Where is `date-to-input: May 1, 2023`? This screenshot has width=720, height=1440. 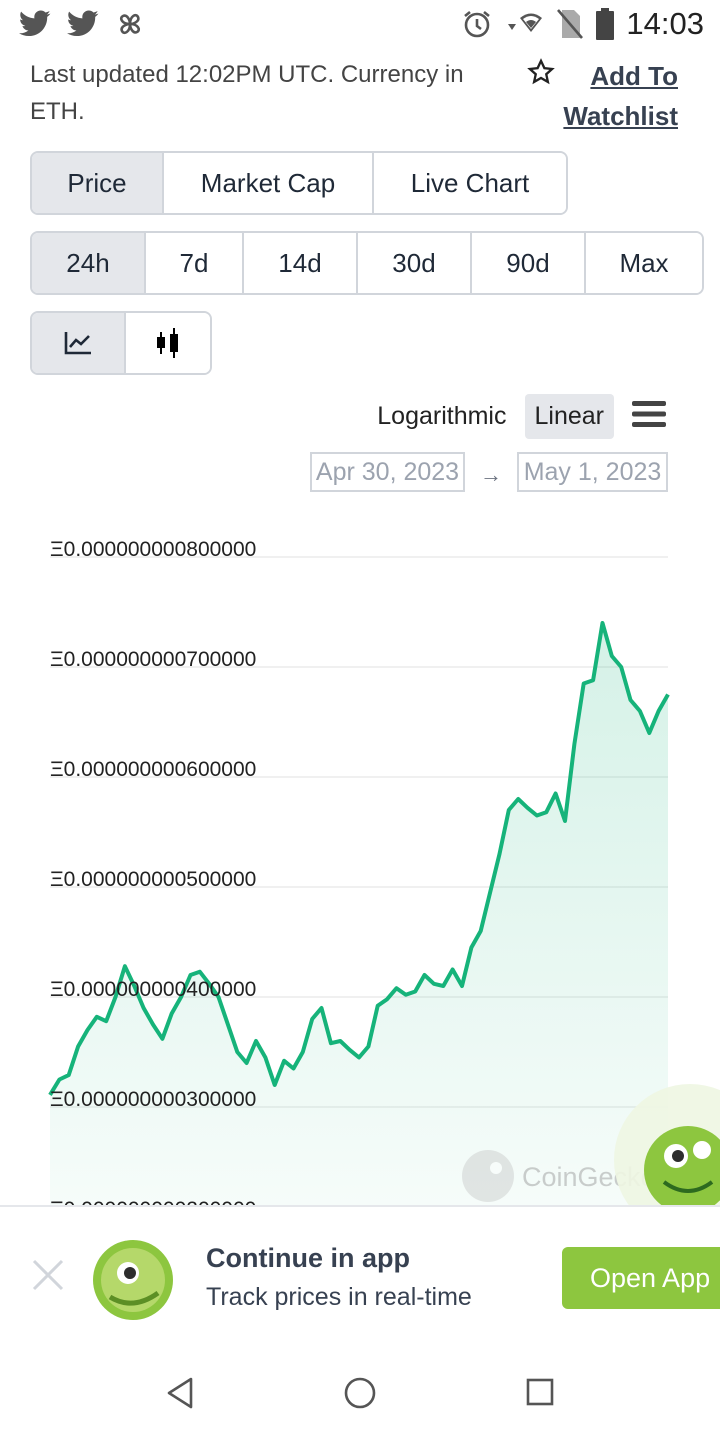
date-to-input: May 1, 2023 is located at coordinates (592, 472).